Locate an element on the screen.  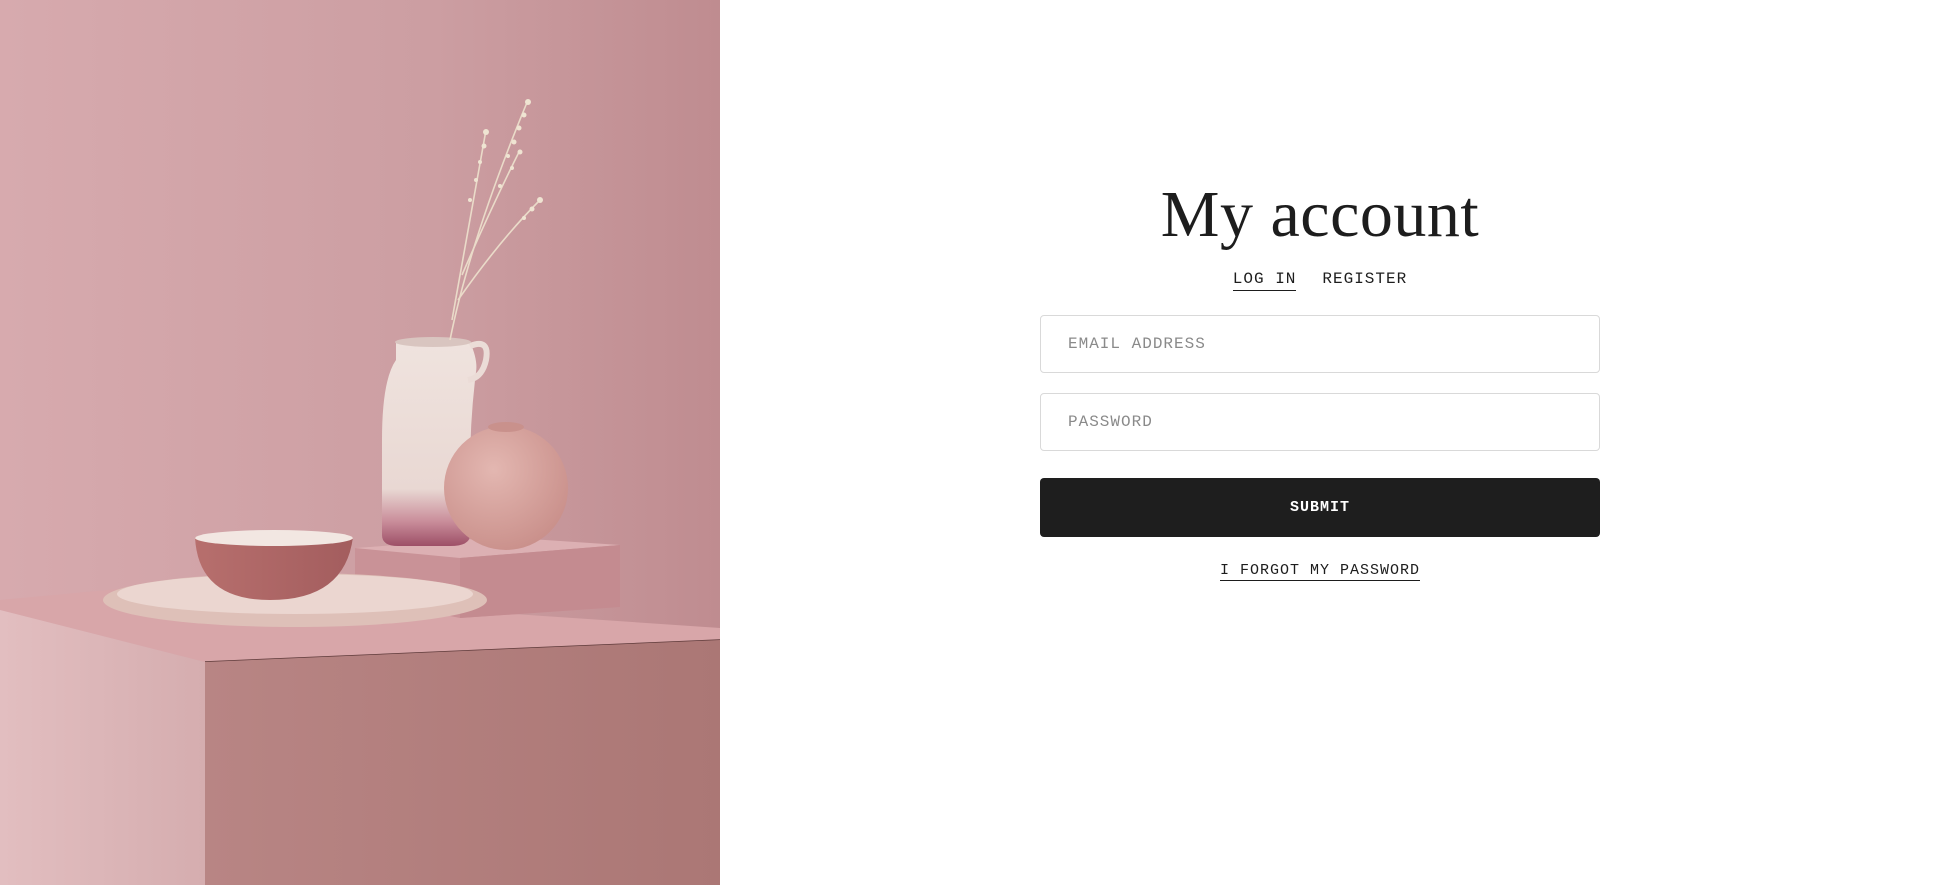
account-tabs: LOG IN REGISTER is located at coordinates (1320, 280).